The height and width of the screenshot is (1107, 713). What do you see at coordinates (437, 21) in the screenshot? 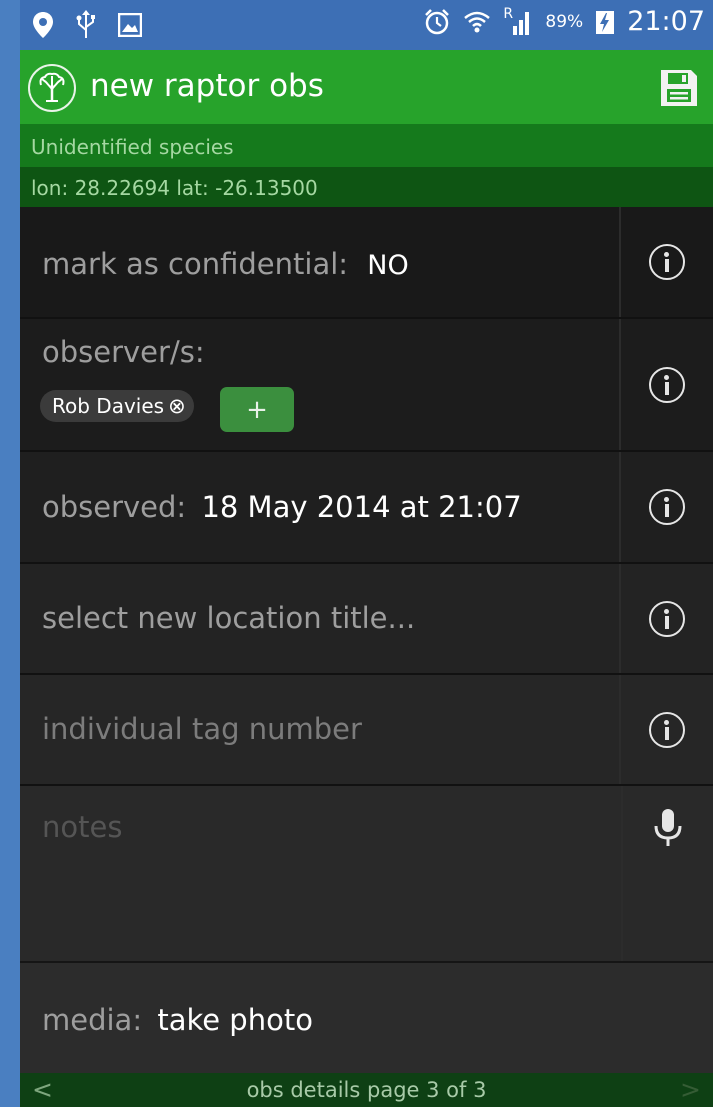
I see `alarm-icon` at bounding box center [437, 21].